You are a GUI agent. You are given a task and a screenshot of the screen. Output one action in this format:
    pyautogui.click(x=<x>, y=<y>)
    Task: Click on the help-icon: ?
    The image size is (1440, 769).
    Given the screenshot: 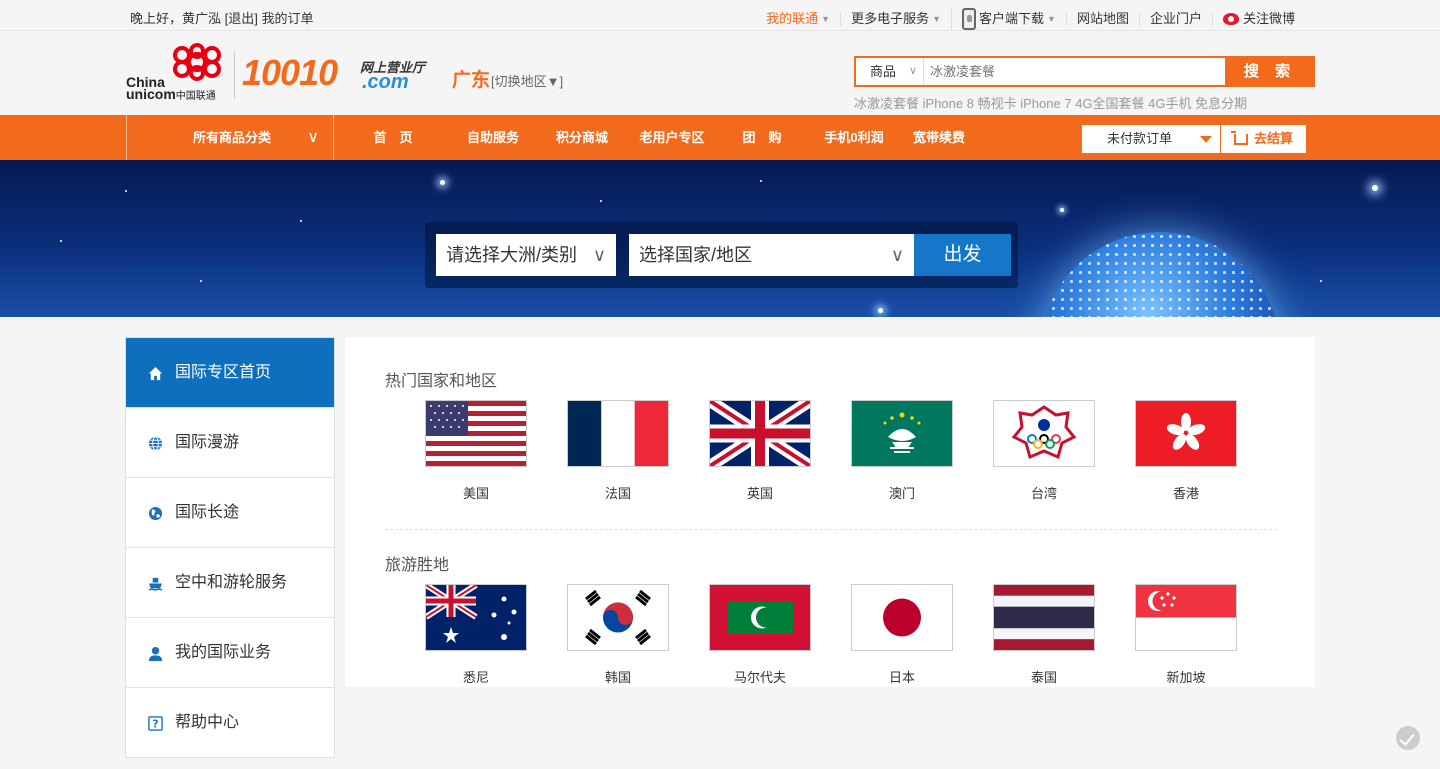 What is the action you would take?
    pyautogui.click(x=155, y=723)
    